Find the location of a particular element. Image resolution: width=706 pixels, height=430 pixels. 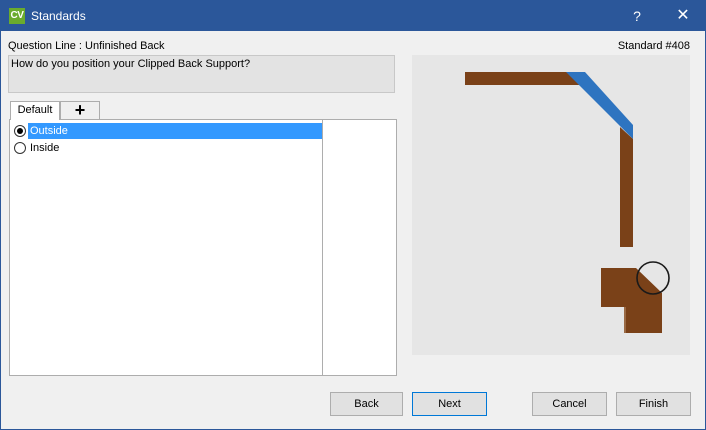

standard-number: Standard #408 is located at coordinates (653, 46).